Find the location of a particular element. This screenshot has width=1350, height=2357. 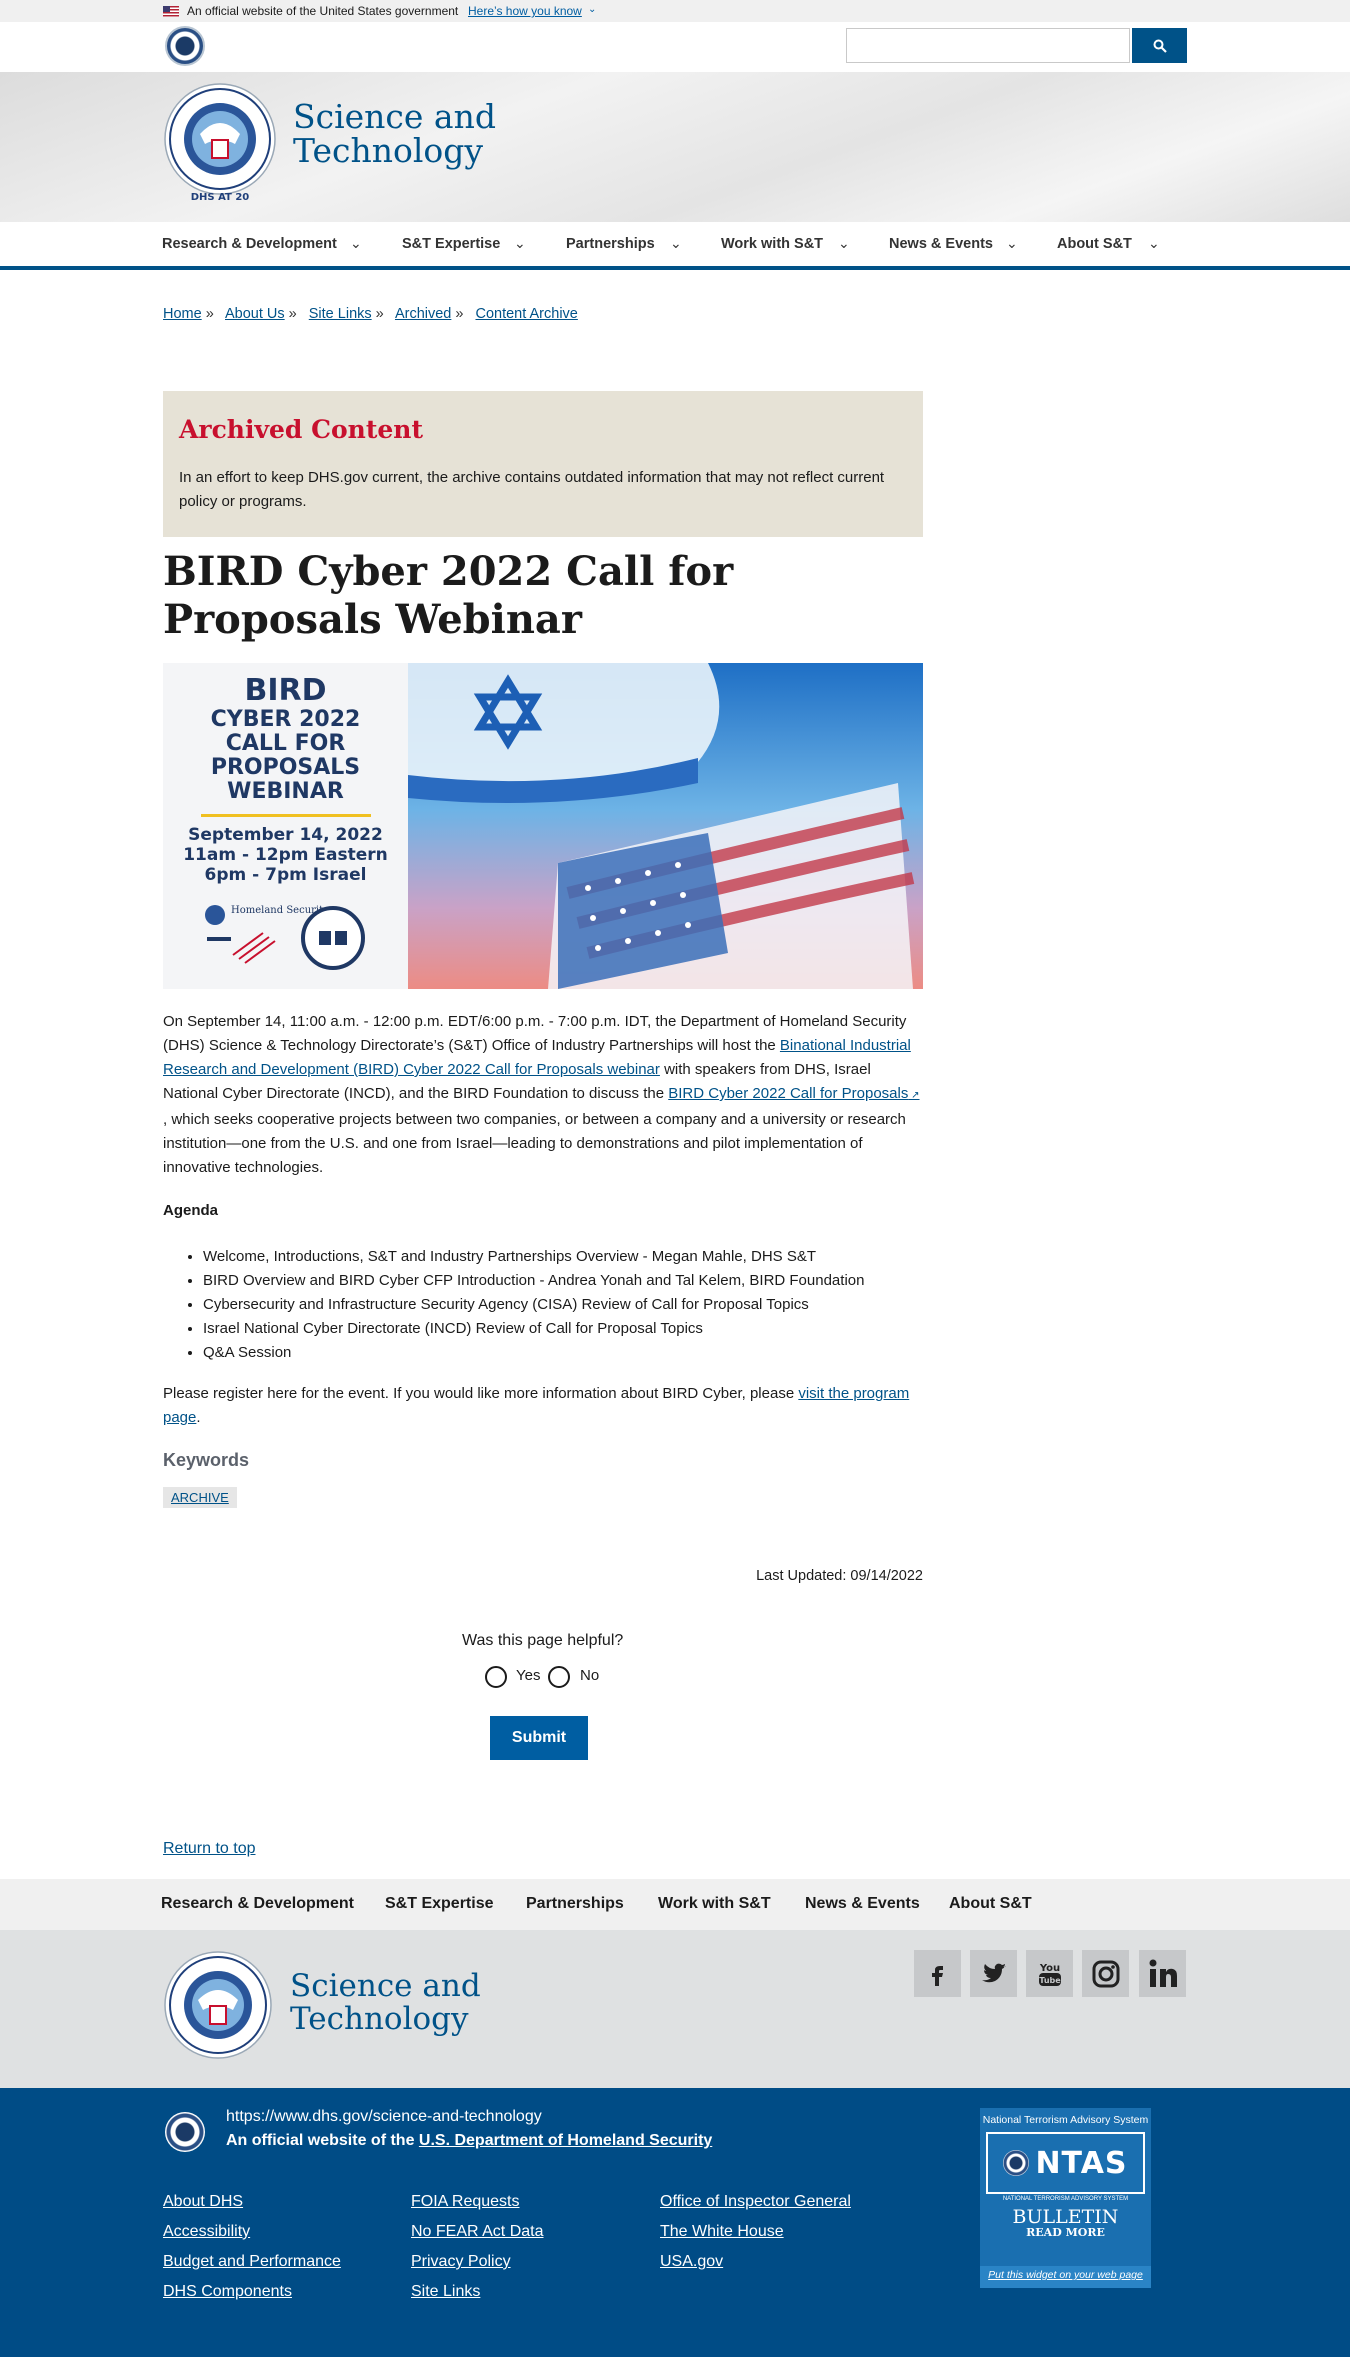

breadcrumb-home: Home is located at coordinates (182, 314).